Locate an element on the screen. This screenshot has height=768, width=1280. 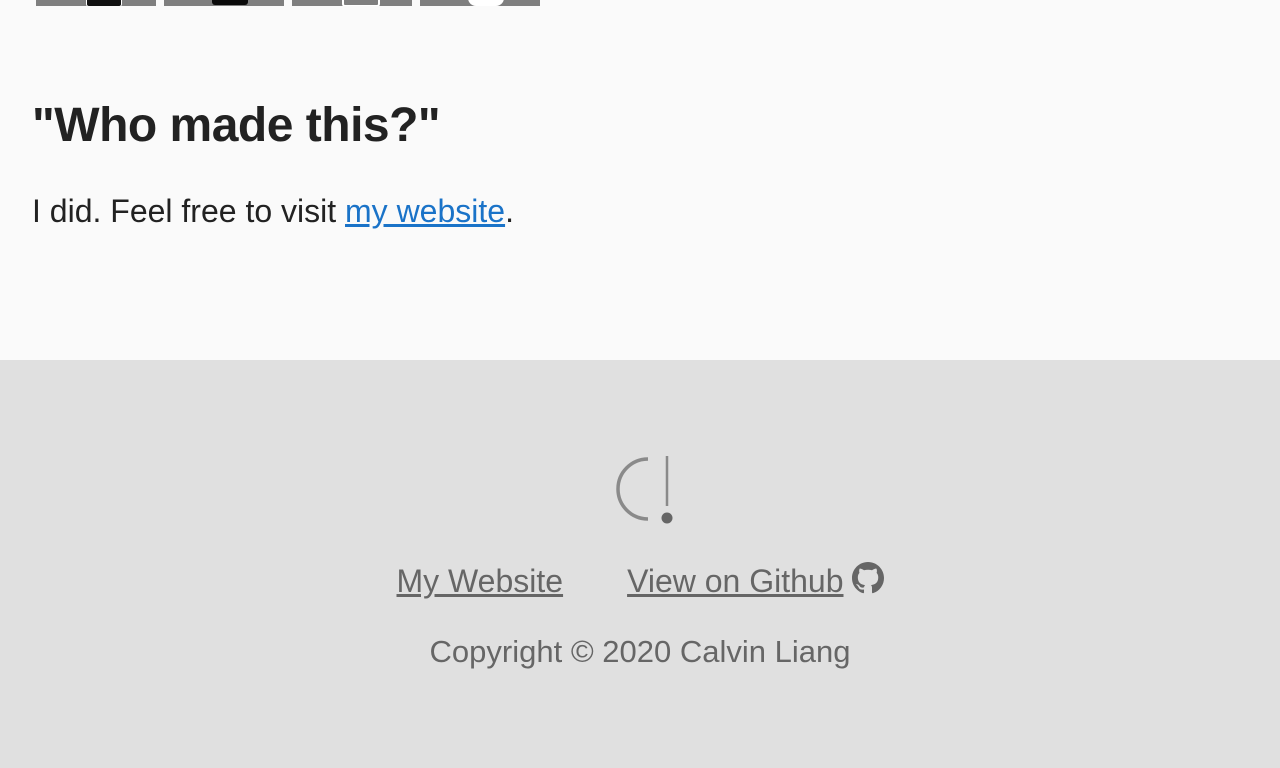
section-text-before: I did. Feel free to visit is located at coordinates (189, 211).